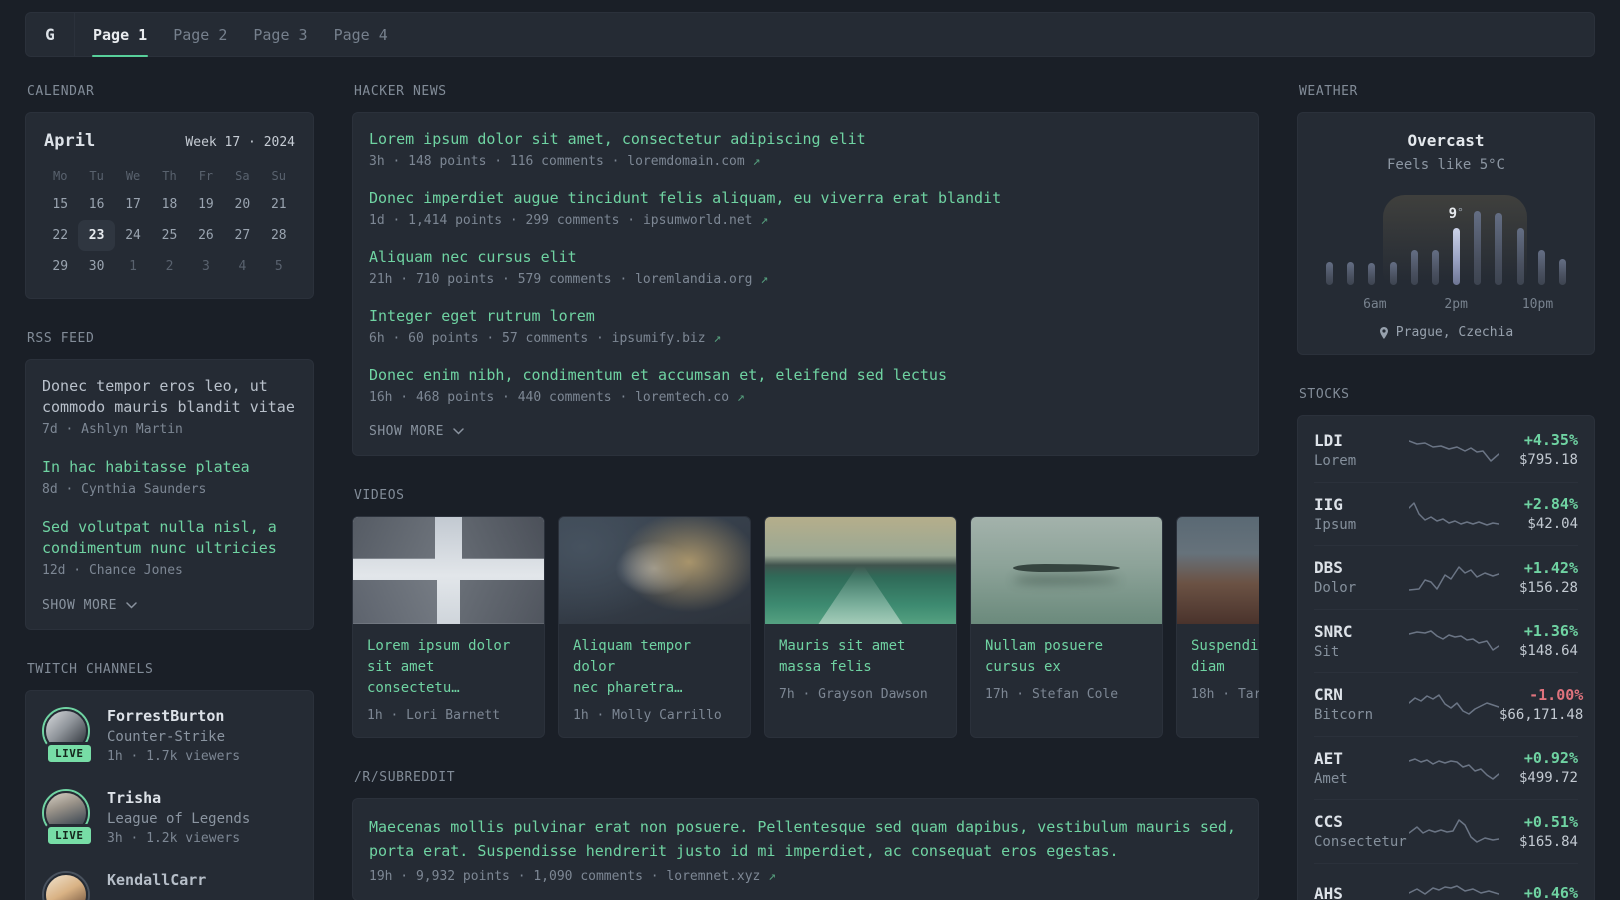 The height and width of the screenshot is (900, 1620). Describe the element at coordinates (1548, 460) in the screenshot. I see `stock-price: $795.18` at that location.